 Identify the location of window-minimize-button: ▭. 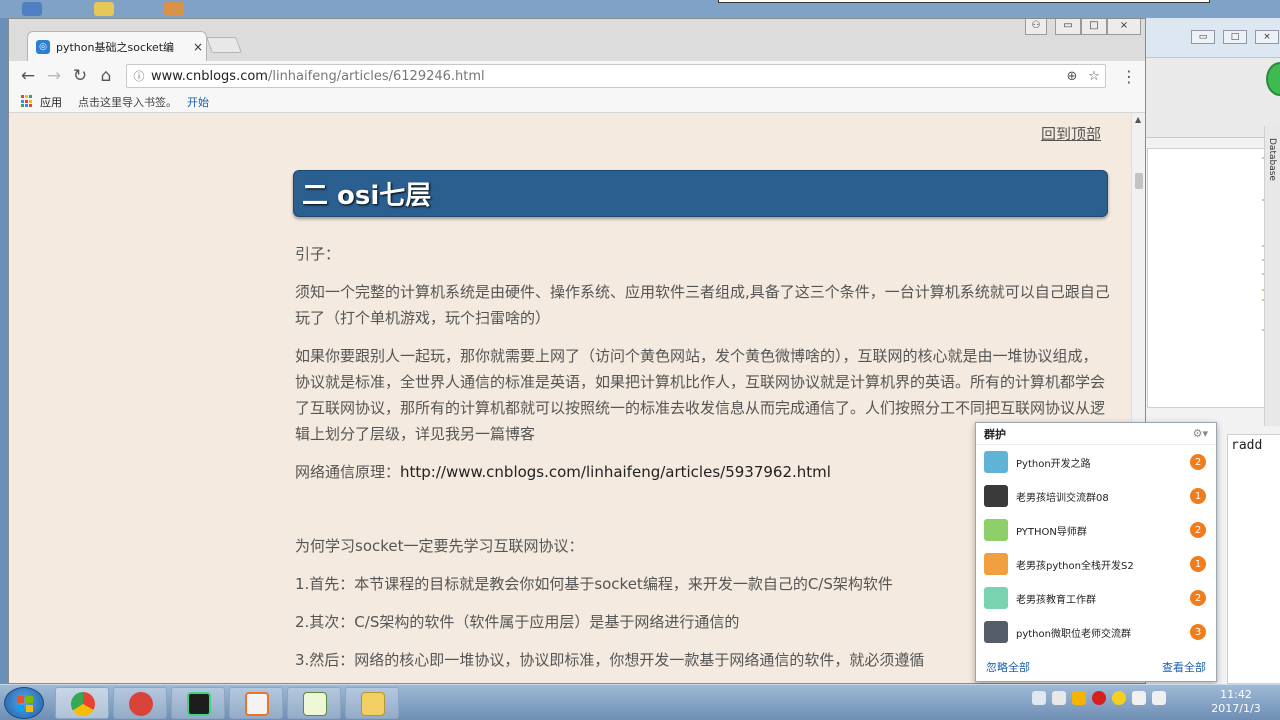
(1068, 27).